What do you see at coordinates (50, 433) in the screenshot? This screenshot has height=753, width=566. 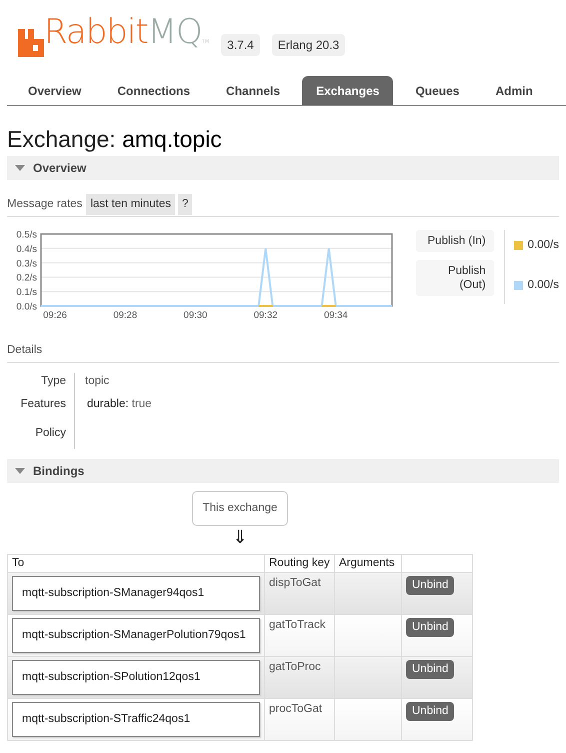 I see `policy-label: Policy` at bounding box center [50, 433].